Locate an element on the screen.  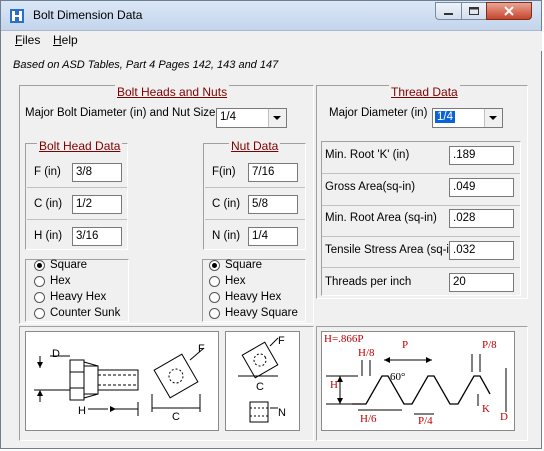
bolt-f-label: F is located at coordinates (201, 349).